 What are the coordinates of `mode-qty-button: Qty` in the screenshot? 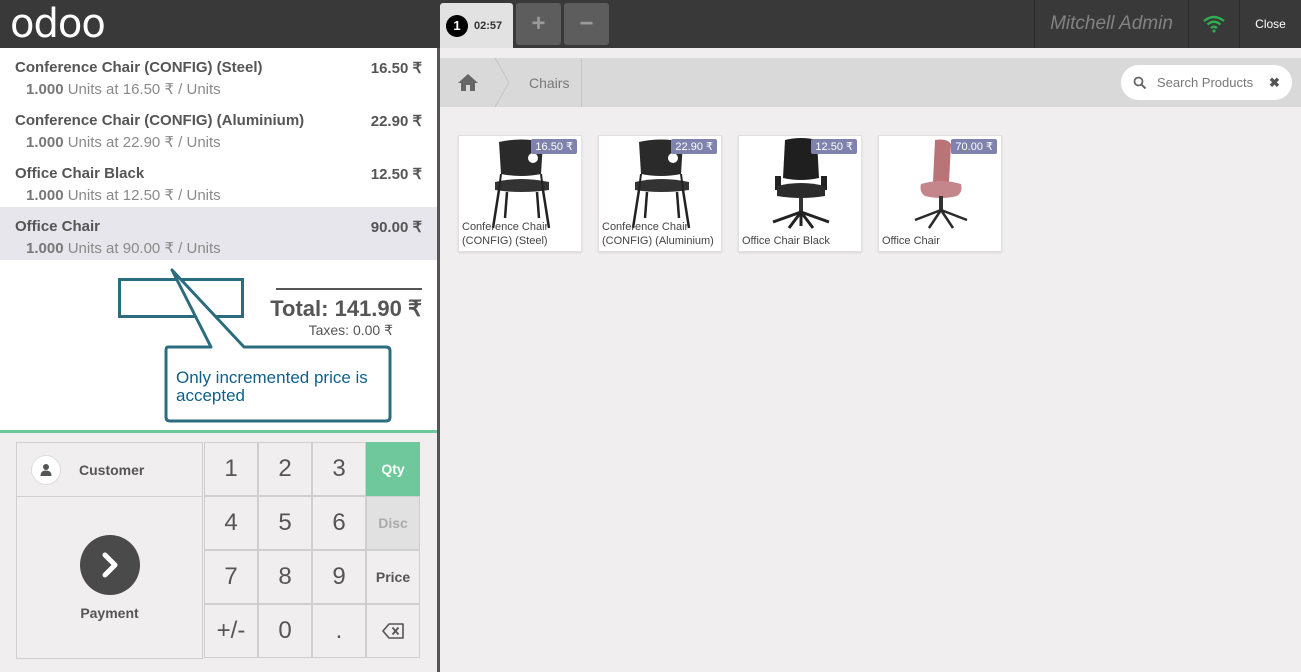 It's located at (393, 469).